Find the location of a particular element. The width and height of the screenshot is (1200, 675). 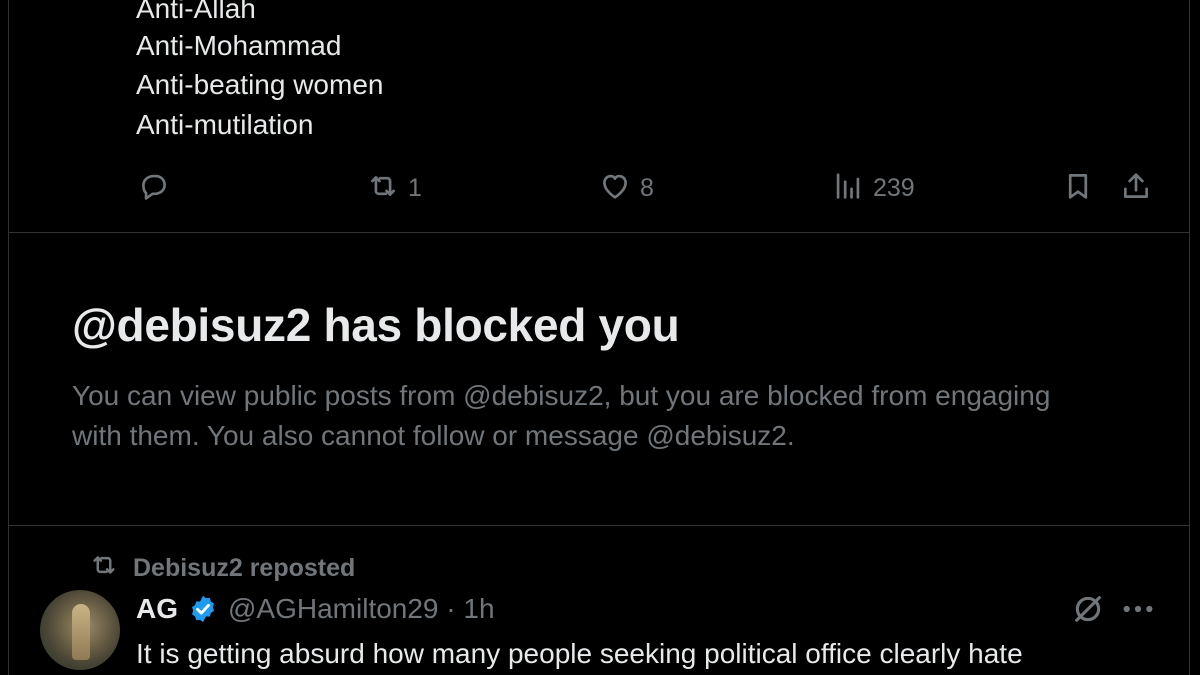

repost-context: Debisuz2 reposted is located at coordinates (222, 568).